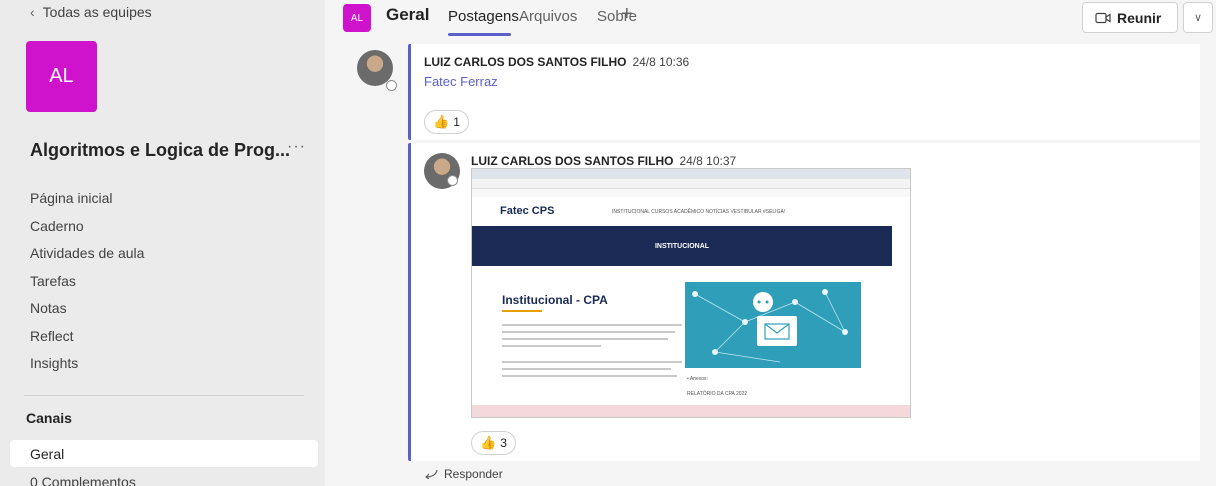 Image resolution: width=1216 pixels, height=486 pixels. I want to click on nav-item-class-activities: Atividades de aula, so click(87, 254).